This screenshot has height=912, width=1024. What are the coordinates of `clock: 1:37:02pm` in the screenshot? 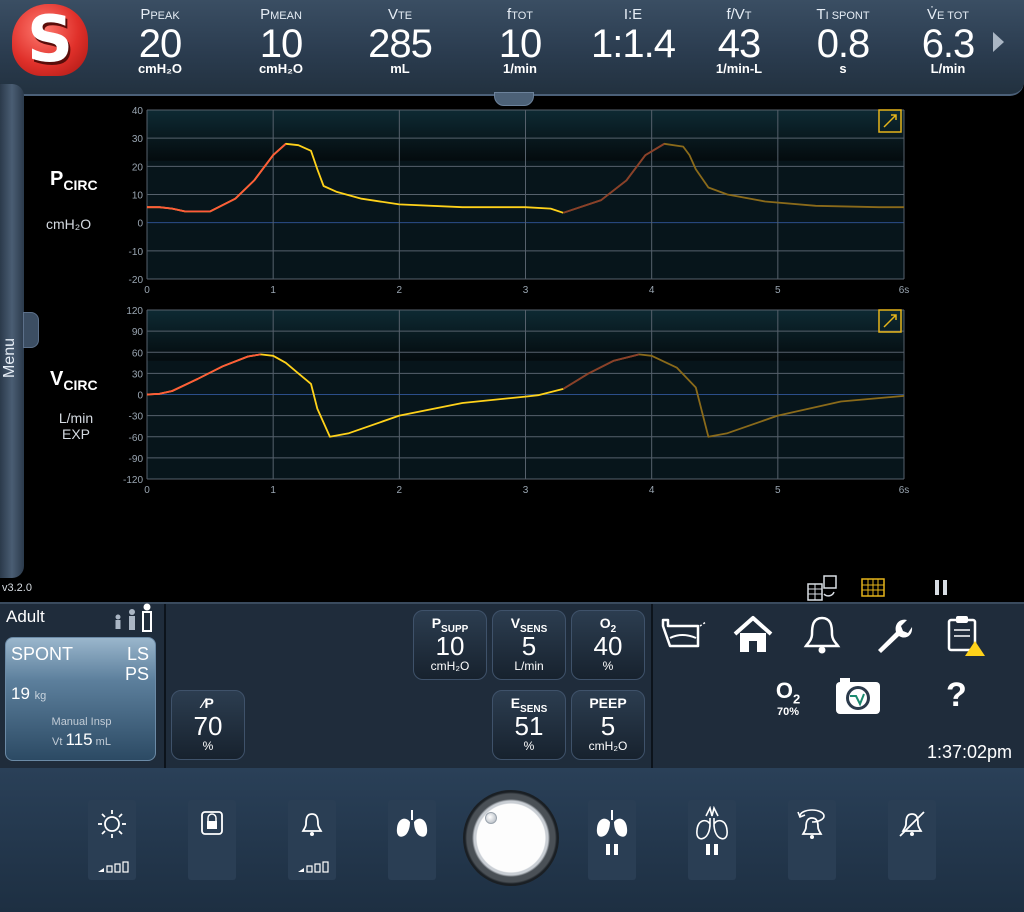 It's located at (969, 752).